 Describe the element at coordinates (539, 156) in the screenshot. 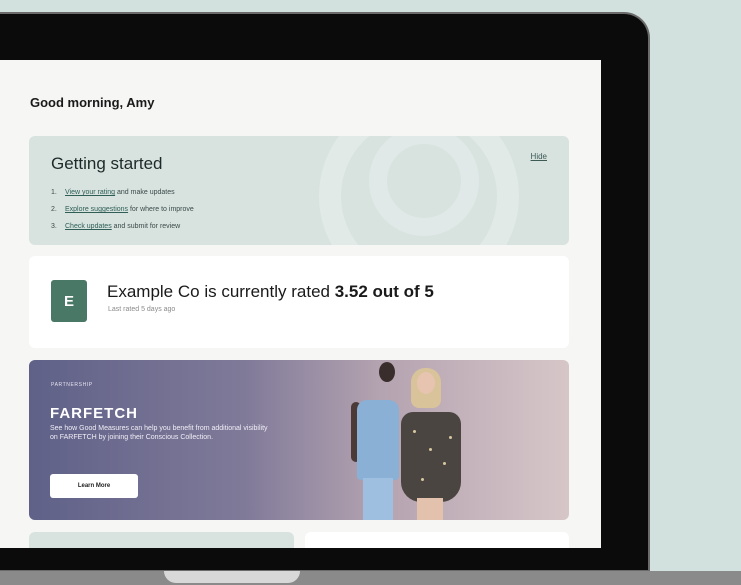

I see `hide-link: Hide` at that location.